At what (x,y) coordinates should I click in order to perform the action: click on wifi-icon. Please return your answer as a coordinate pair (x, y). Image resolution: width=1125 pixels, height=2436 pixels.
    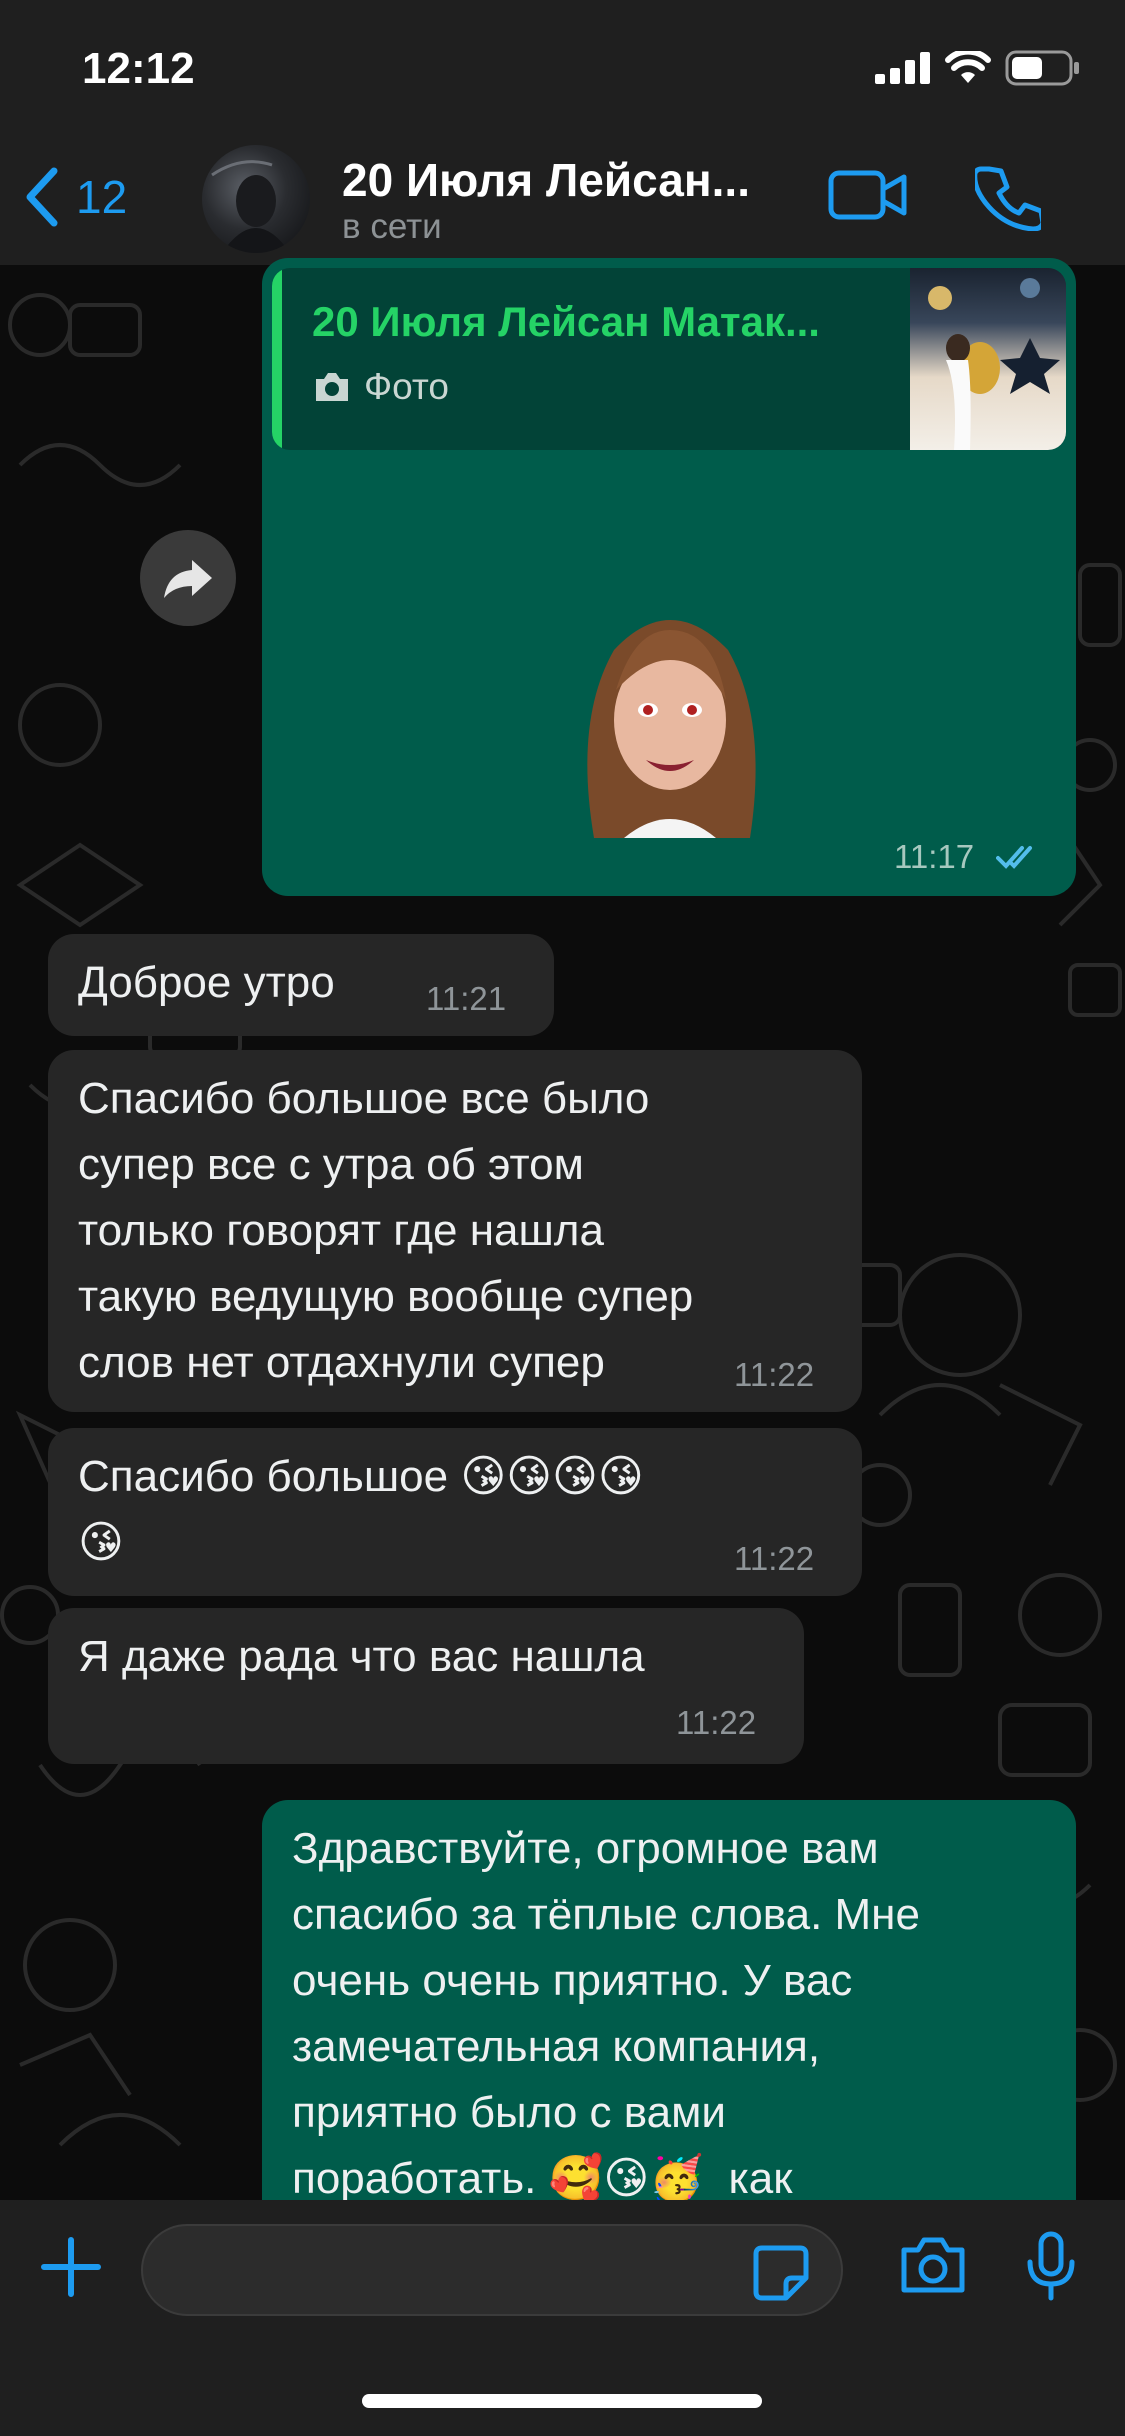
    Looking at the image, I should click on (968, 67).